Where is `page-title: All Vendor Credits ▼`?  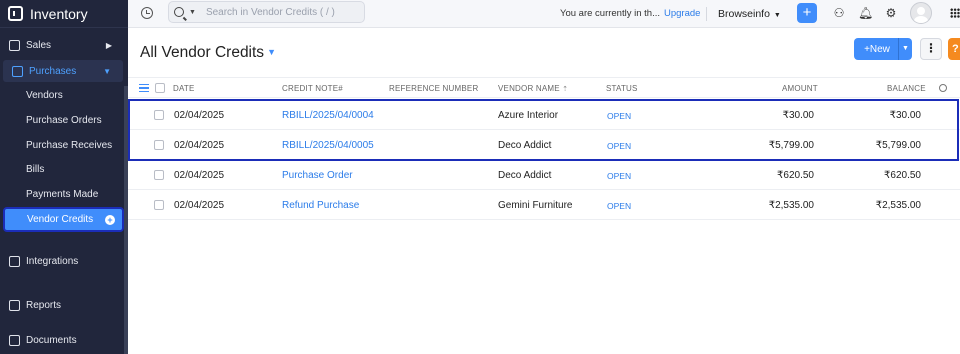 page-title: All Vendor Credits ▼ is located at coordinates (208, 53).